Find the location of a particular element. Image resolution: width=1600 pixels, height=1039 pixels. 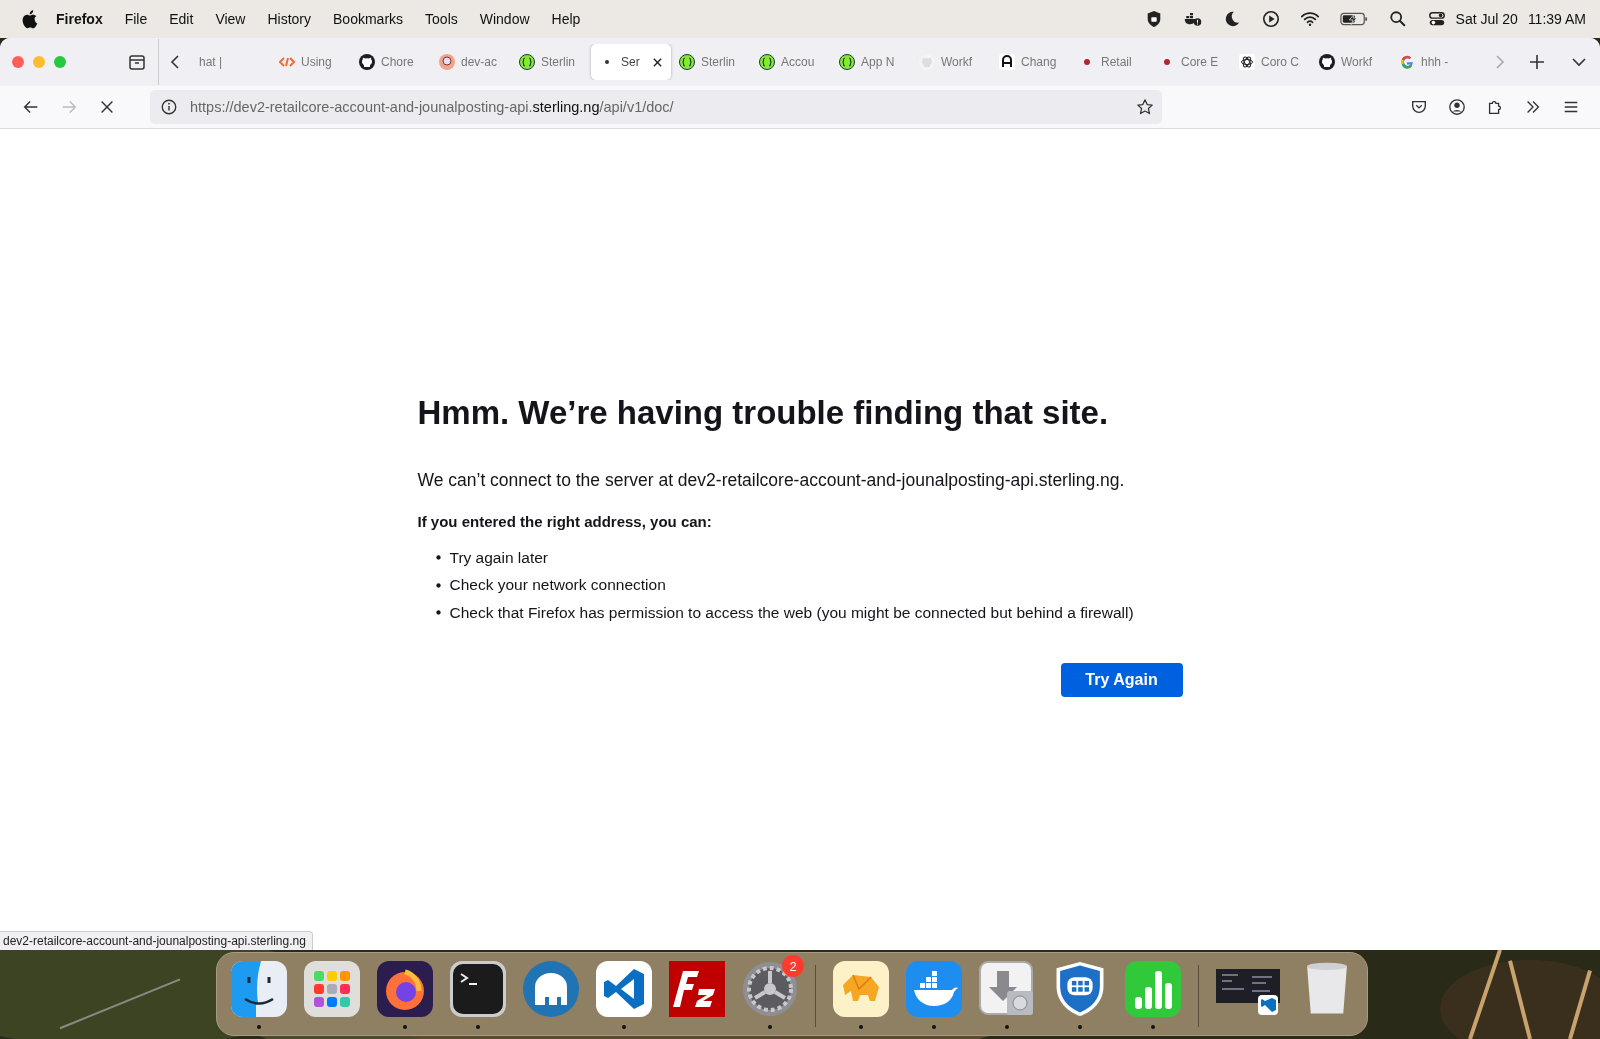

browser-tab: Coro C is located at coordinates (1271, 62).